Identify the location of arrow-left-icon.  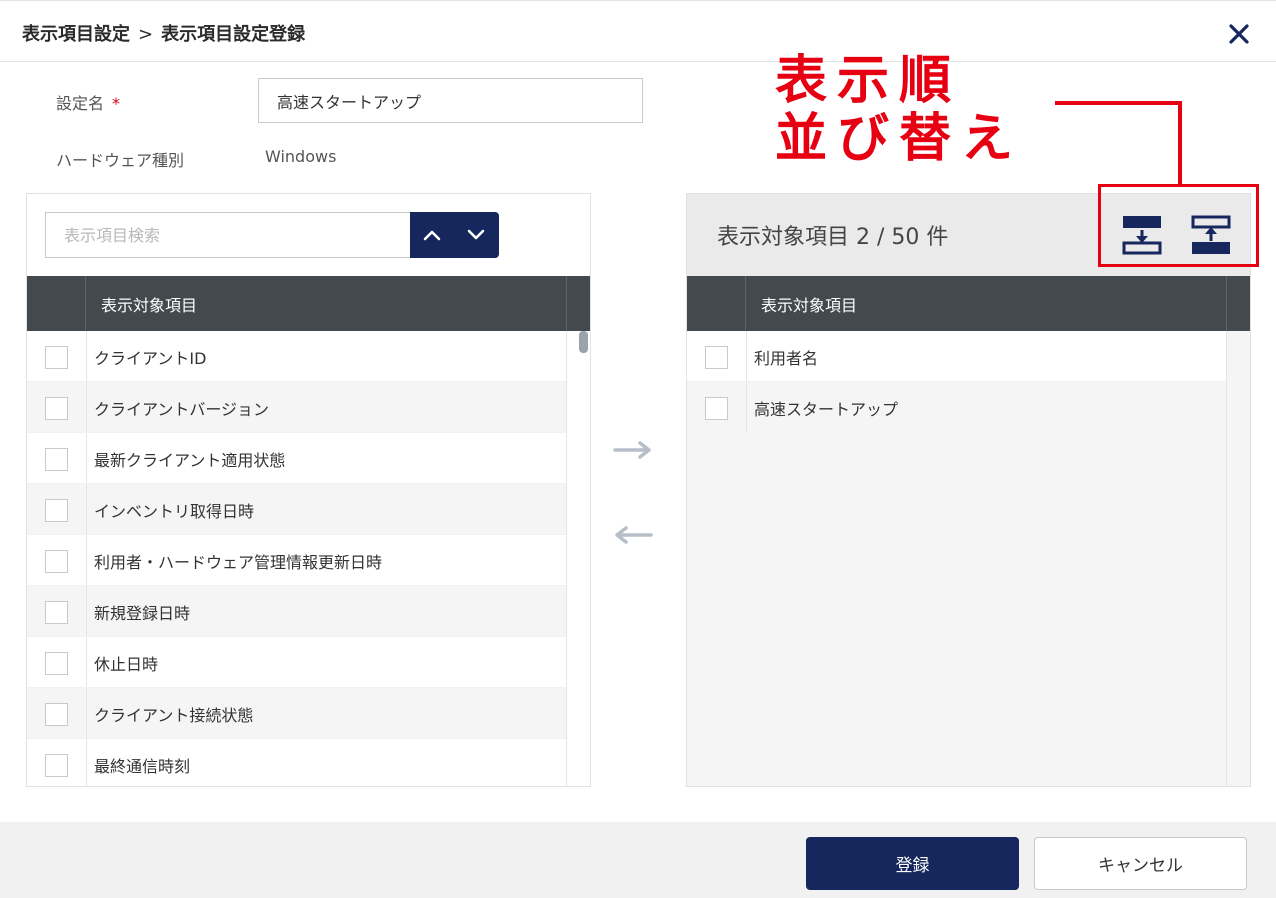
(633, 535).